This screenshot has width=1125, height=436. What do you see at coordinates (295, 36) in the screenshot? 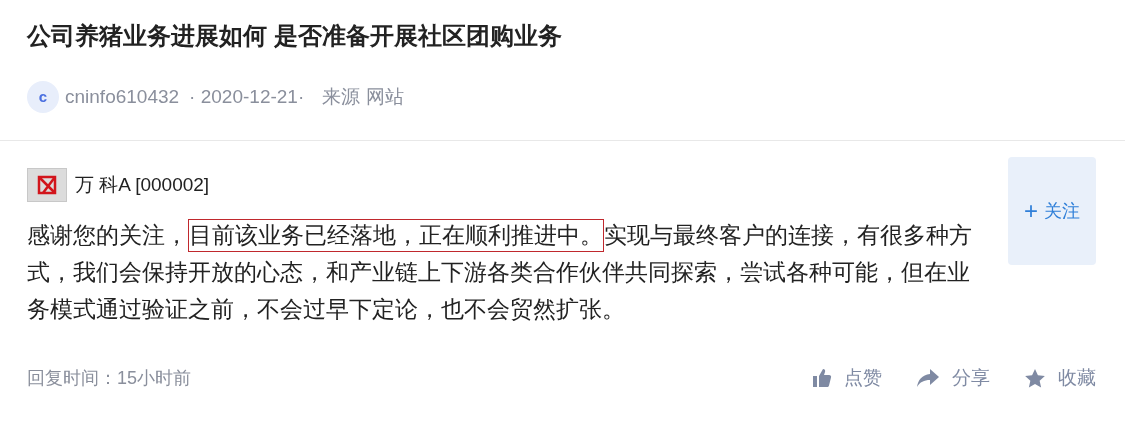
I see `article-title: 公司养猪业务进展如何 是否准备开展社区团购业务` at bounding box center [295, 36].